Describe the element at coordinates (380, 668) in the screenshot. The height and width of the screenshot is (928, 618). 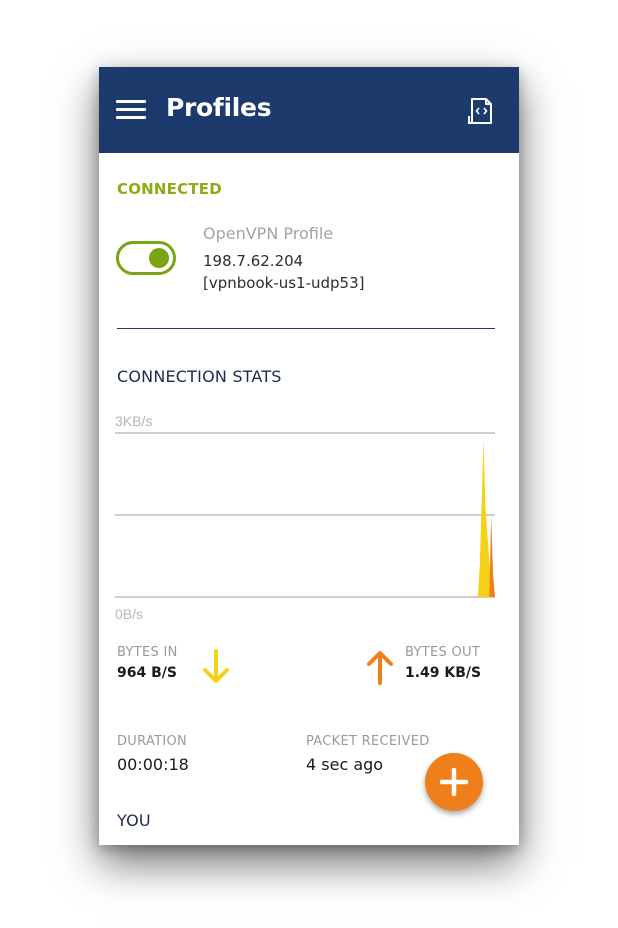
I see `arrow-up-icon` at that location.